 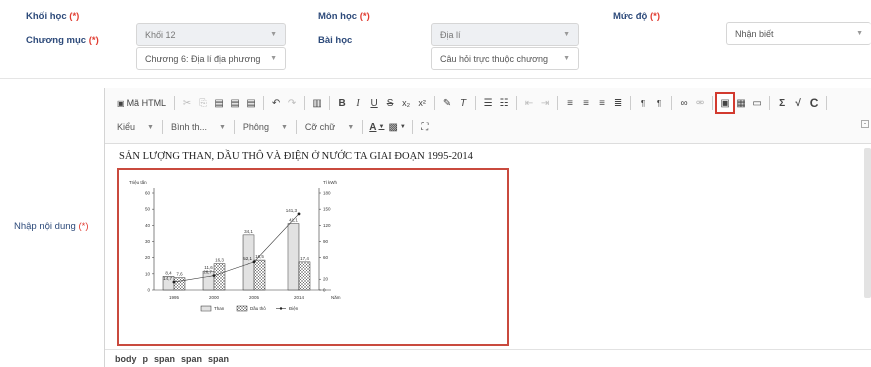 What do you see at coordinates (358, 103) in the screenshot?
I see `italic-button: I` at bounding box center [358, 103].